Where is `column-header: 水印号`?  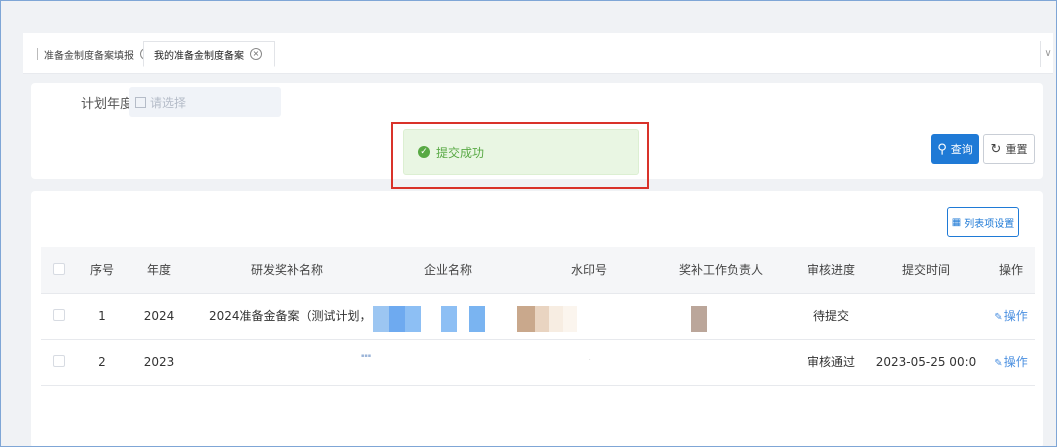
column-header: 水印号 is located at coordinates (588, 270).